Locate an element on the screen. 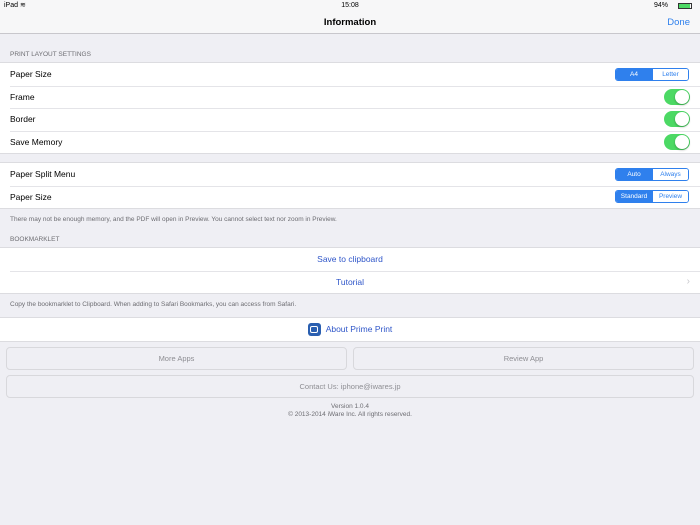  tutorial-row: Tutorial › is located at coordinates (350, 282).